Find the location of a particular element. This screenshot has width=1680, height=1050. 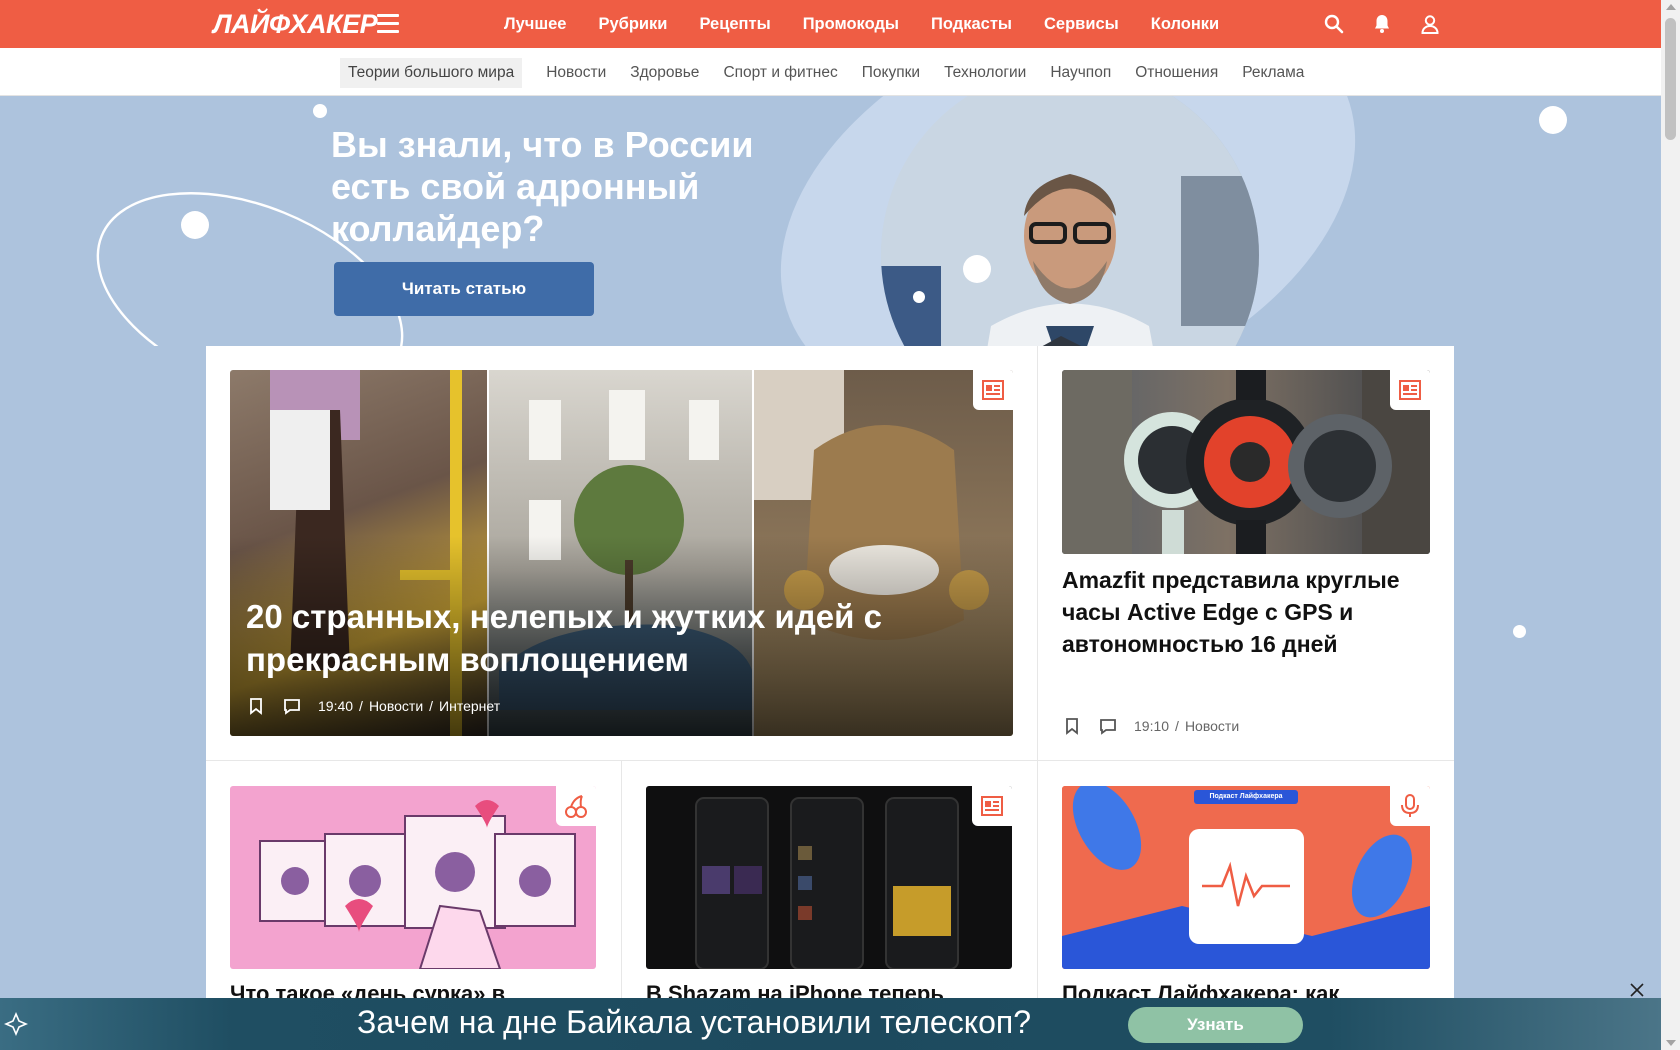

article-tag: Интернет is located at coordinates (469, 706).